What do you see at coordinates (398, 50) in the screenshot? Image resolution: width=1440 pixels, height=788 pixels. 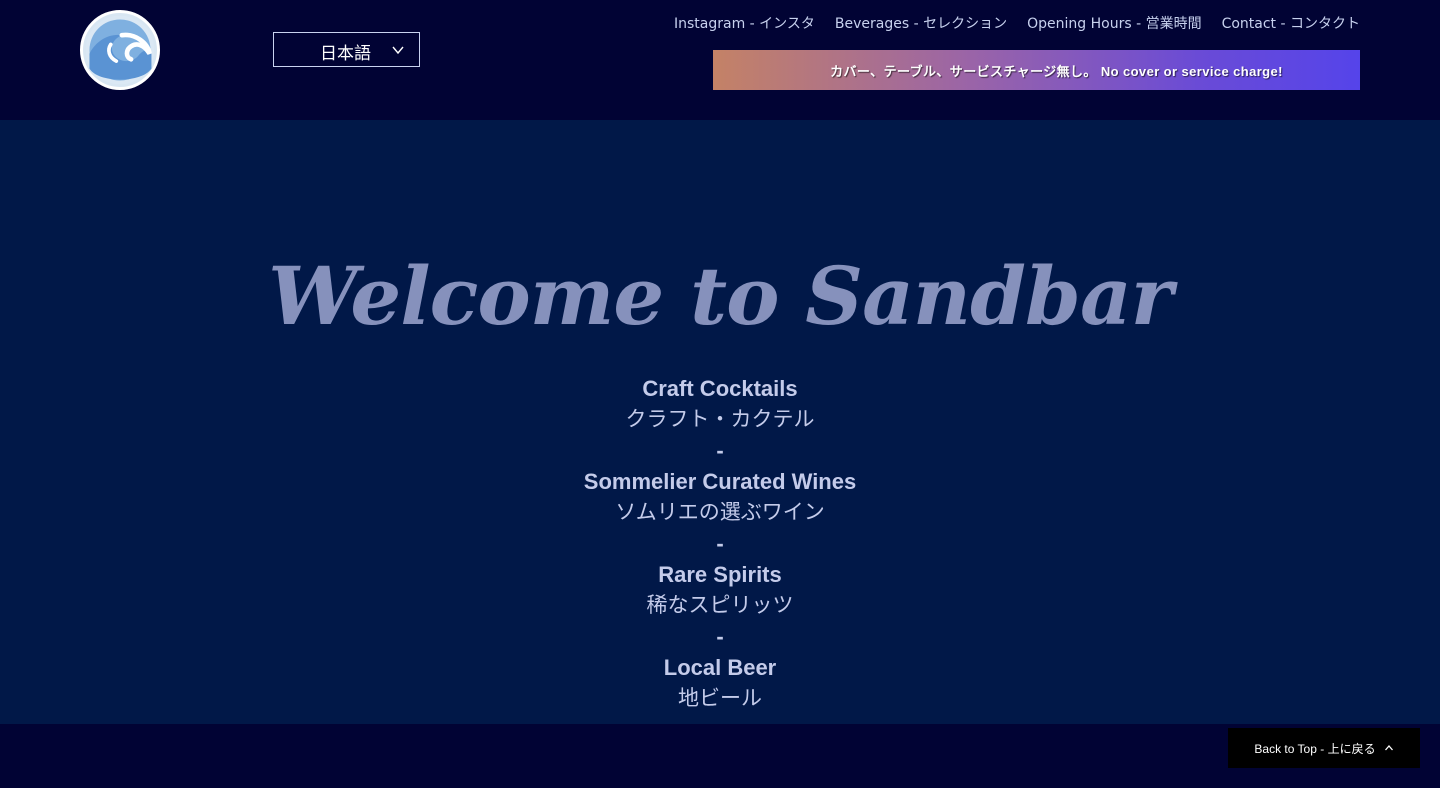 I see `chevron-down-icon` at bounding box center [398, 50].